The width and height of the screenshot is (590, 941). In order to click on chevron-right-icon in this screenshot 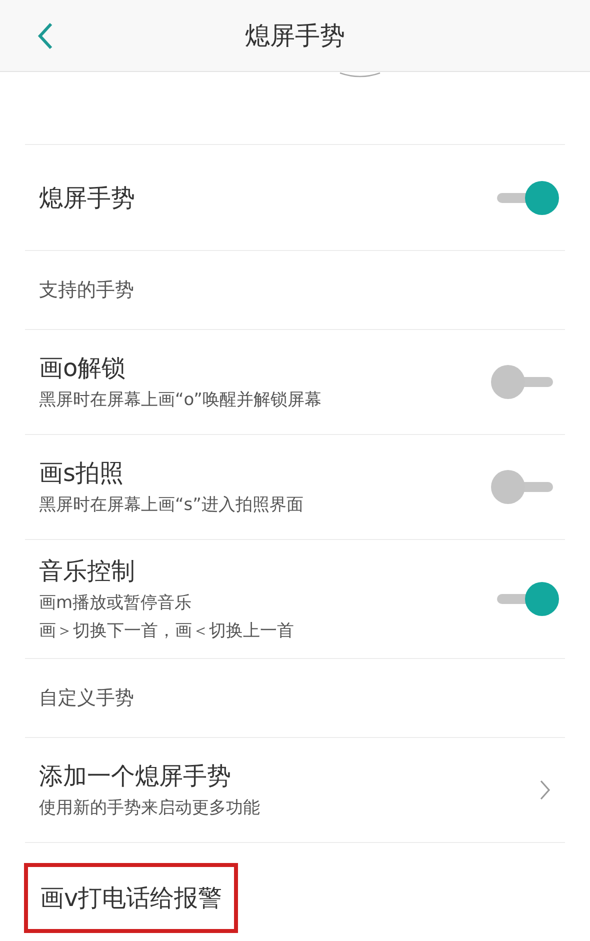, I will do `click(545, 790)`.